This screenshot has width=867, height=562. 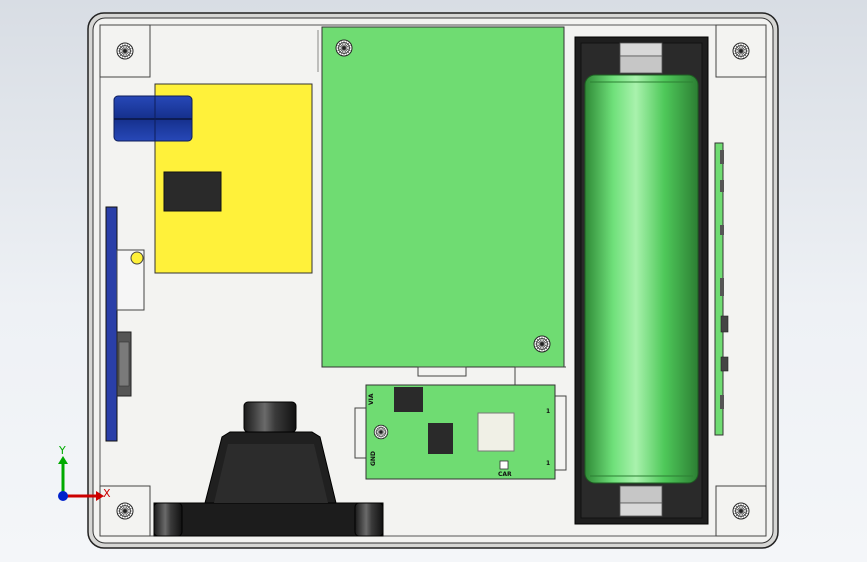 I want to click on axis-y-label: Y, so click(x=62, y=450).